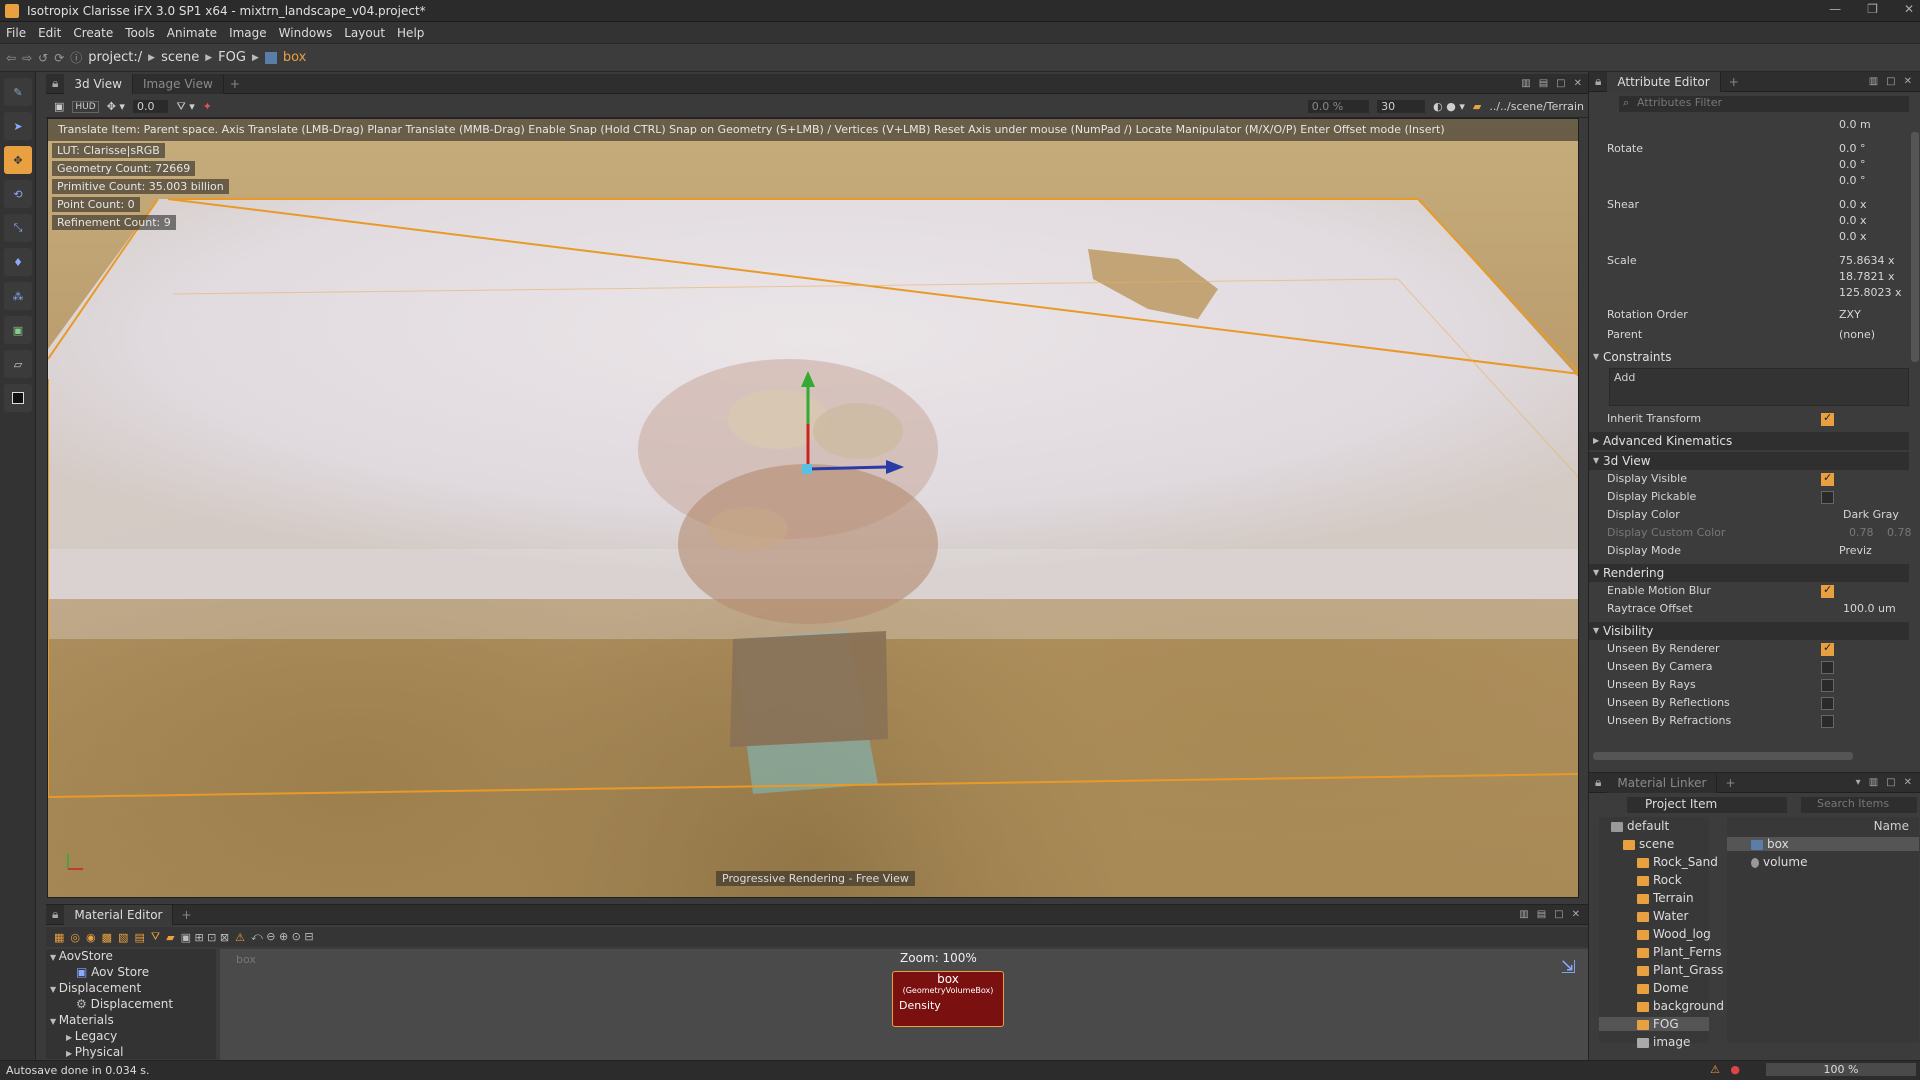 Image resolution: width=1920 pixels, height=1080 pixels. Describe the element at coordinates (1915, 247) in the screenshot. I see `attribute-scrollbar` at that location.